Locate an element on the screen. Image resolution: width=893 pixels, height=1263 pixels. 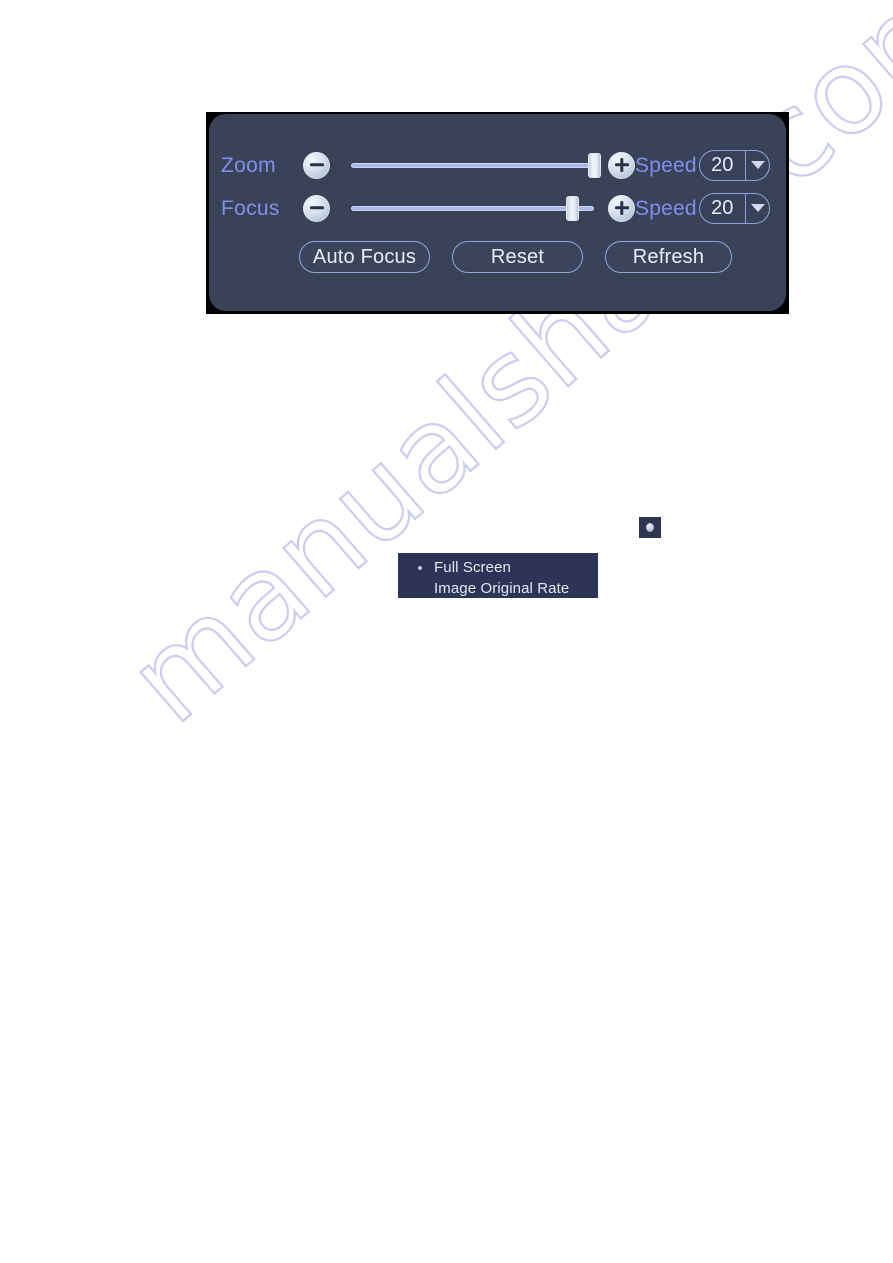
zoom-speed-select: 20 is located at coordinates (734, 165).